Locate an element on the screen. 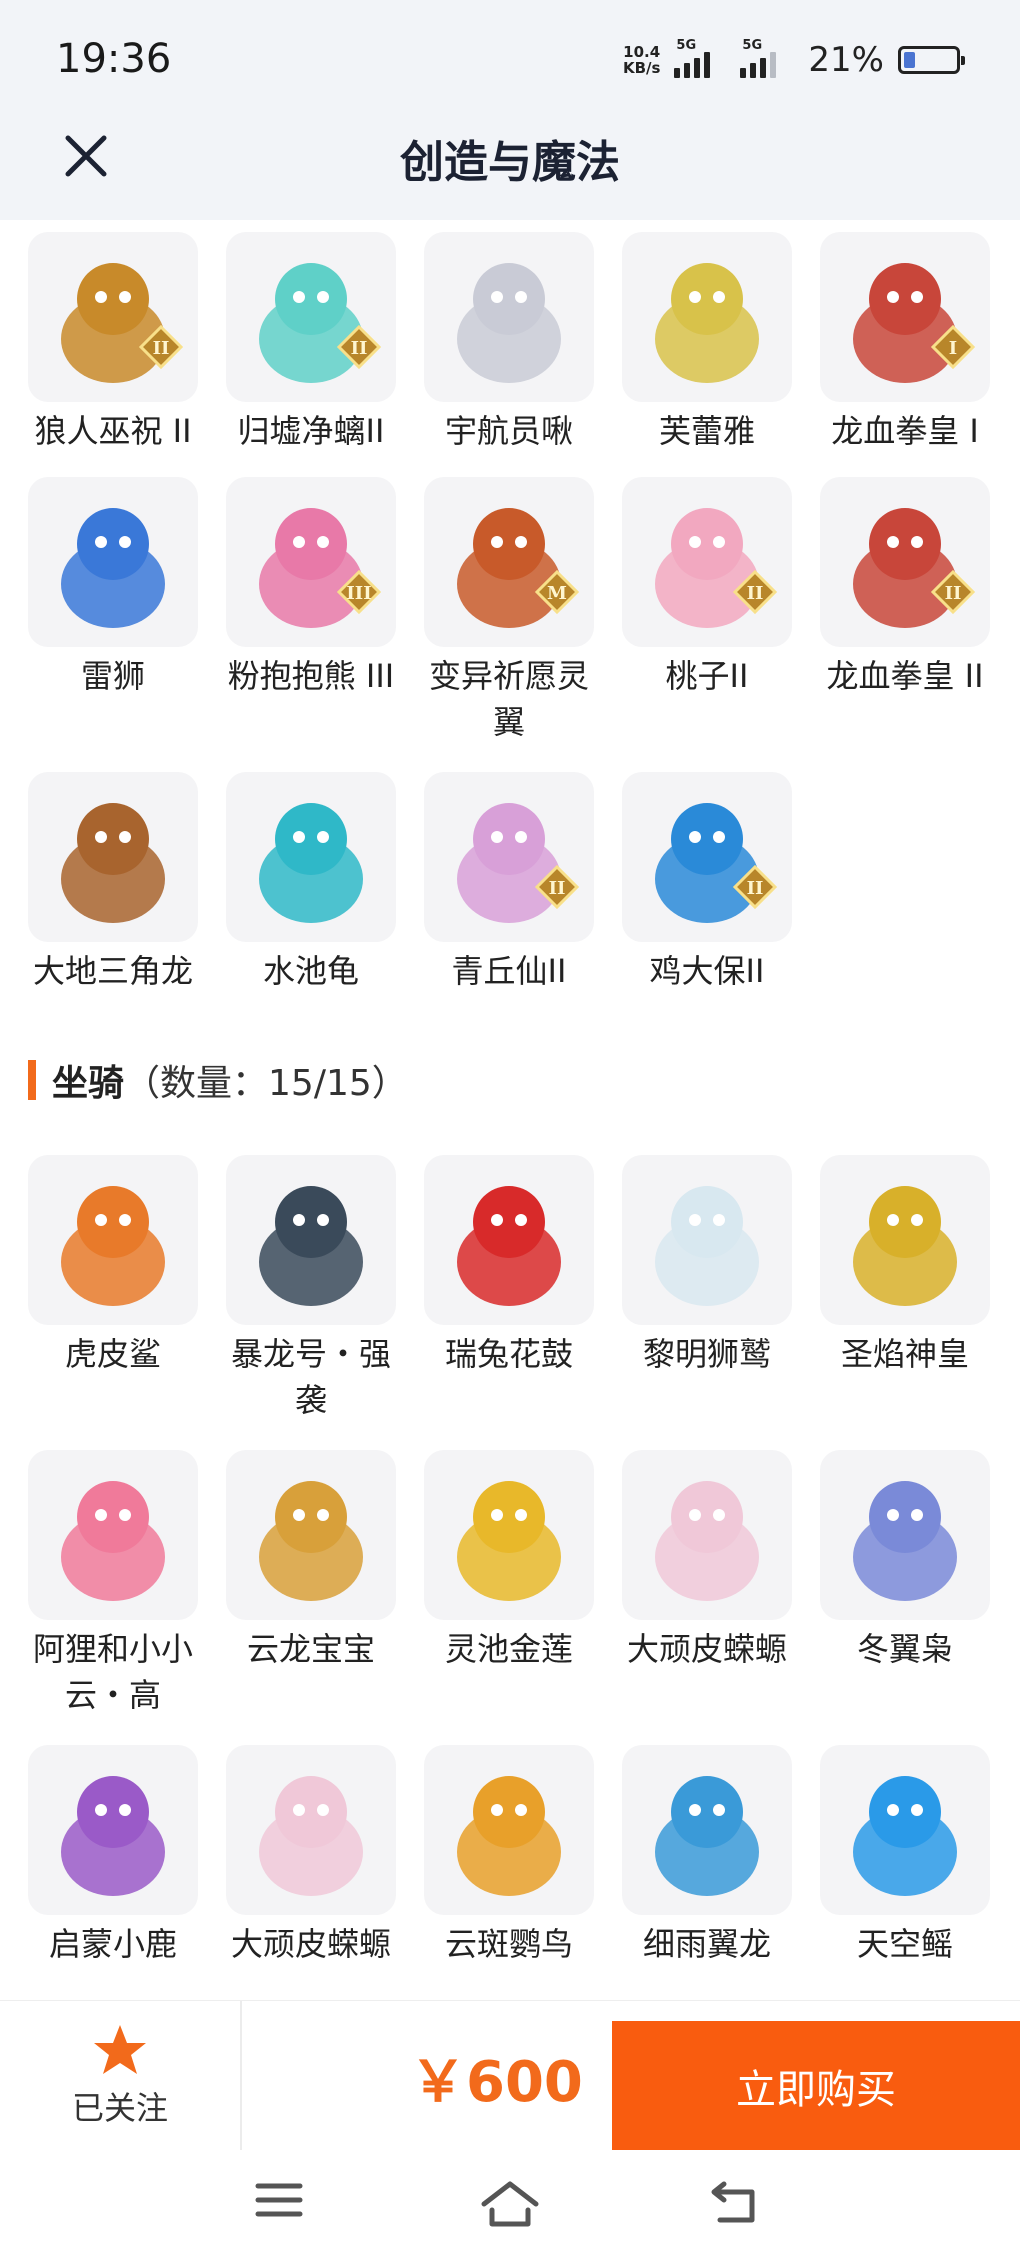 This screenshot has height=2267, width=1020. pet-item: 雷狮 is located at coordinates (118, 588).